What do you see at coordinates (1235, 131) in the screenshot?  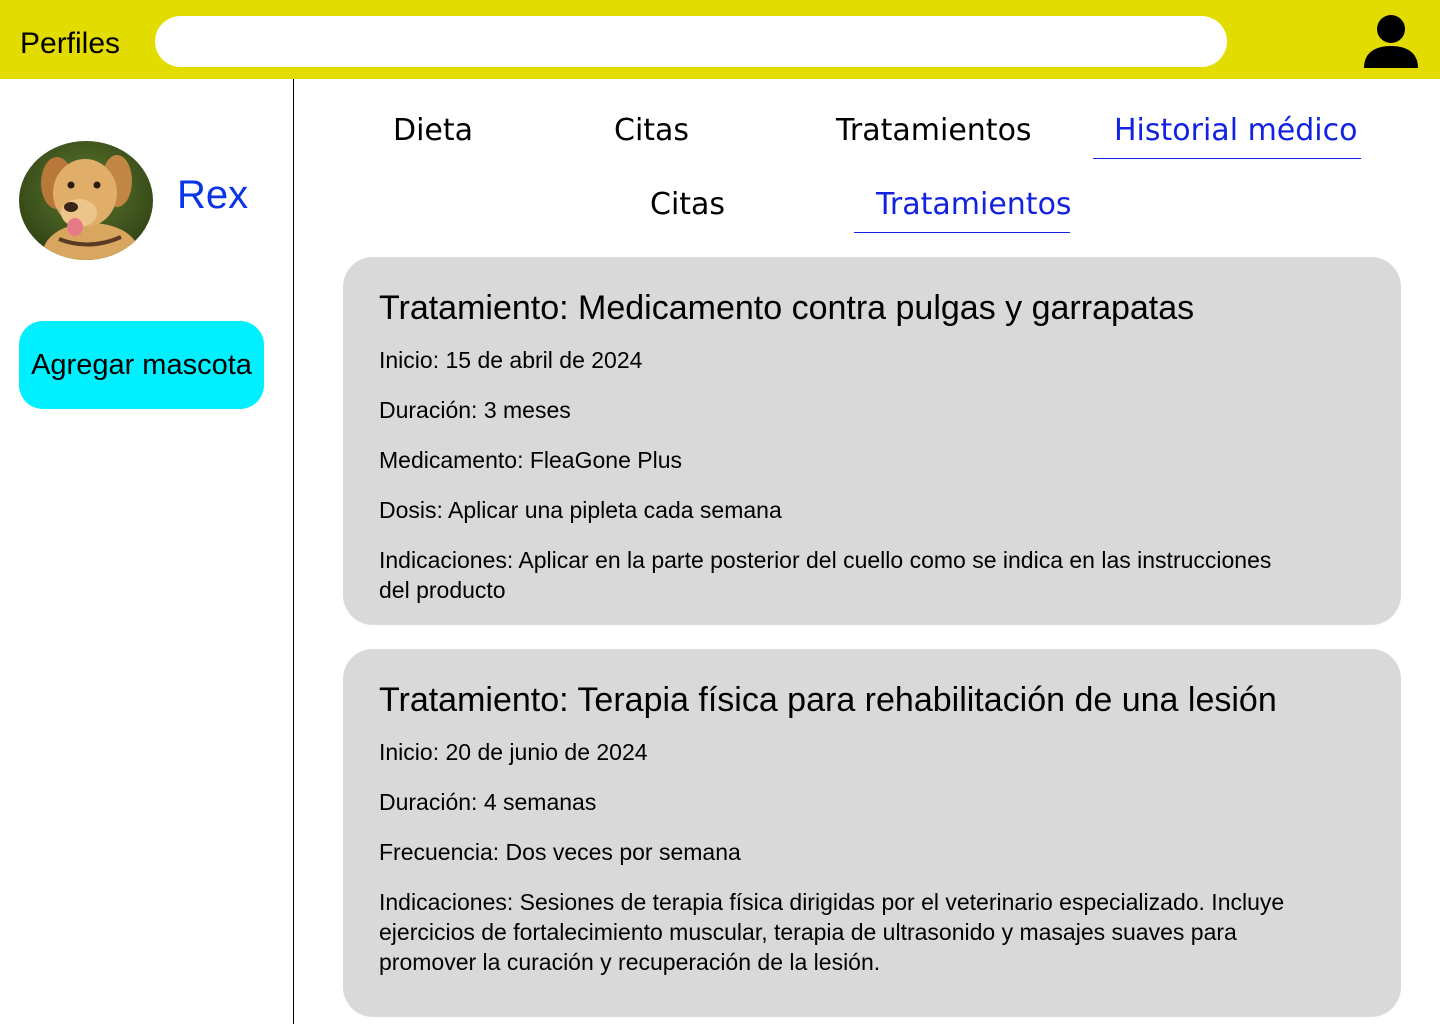 I see `tab-historial-medico: Historial médico` at bounding box center [1235, 131].